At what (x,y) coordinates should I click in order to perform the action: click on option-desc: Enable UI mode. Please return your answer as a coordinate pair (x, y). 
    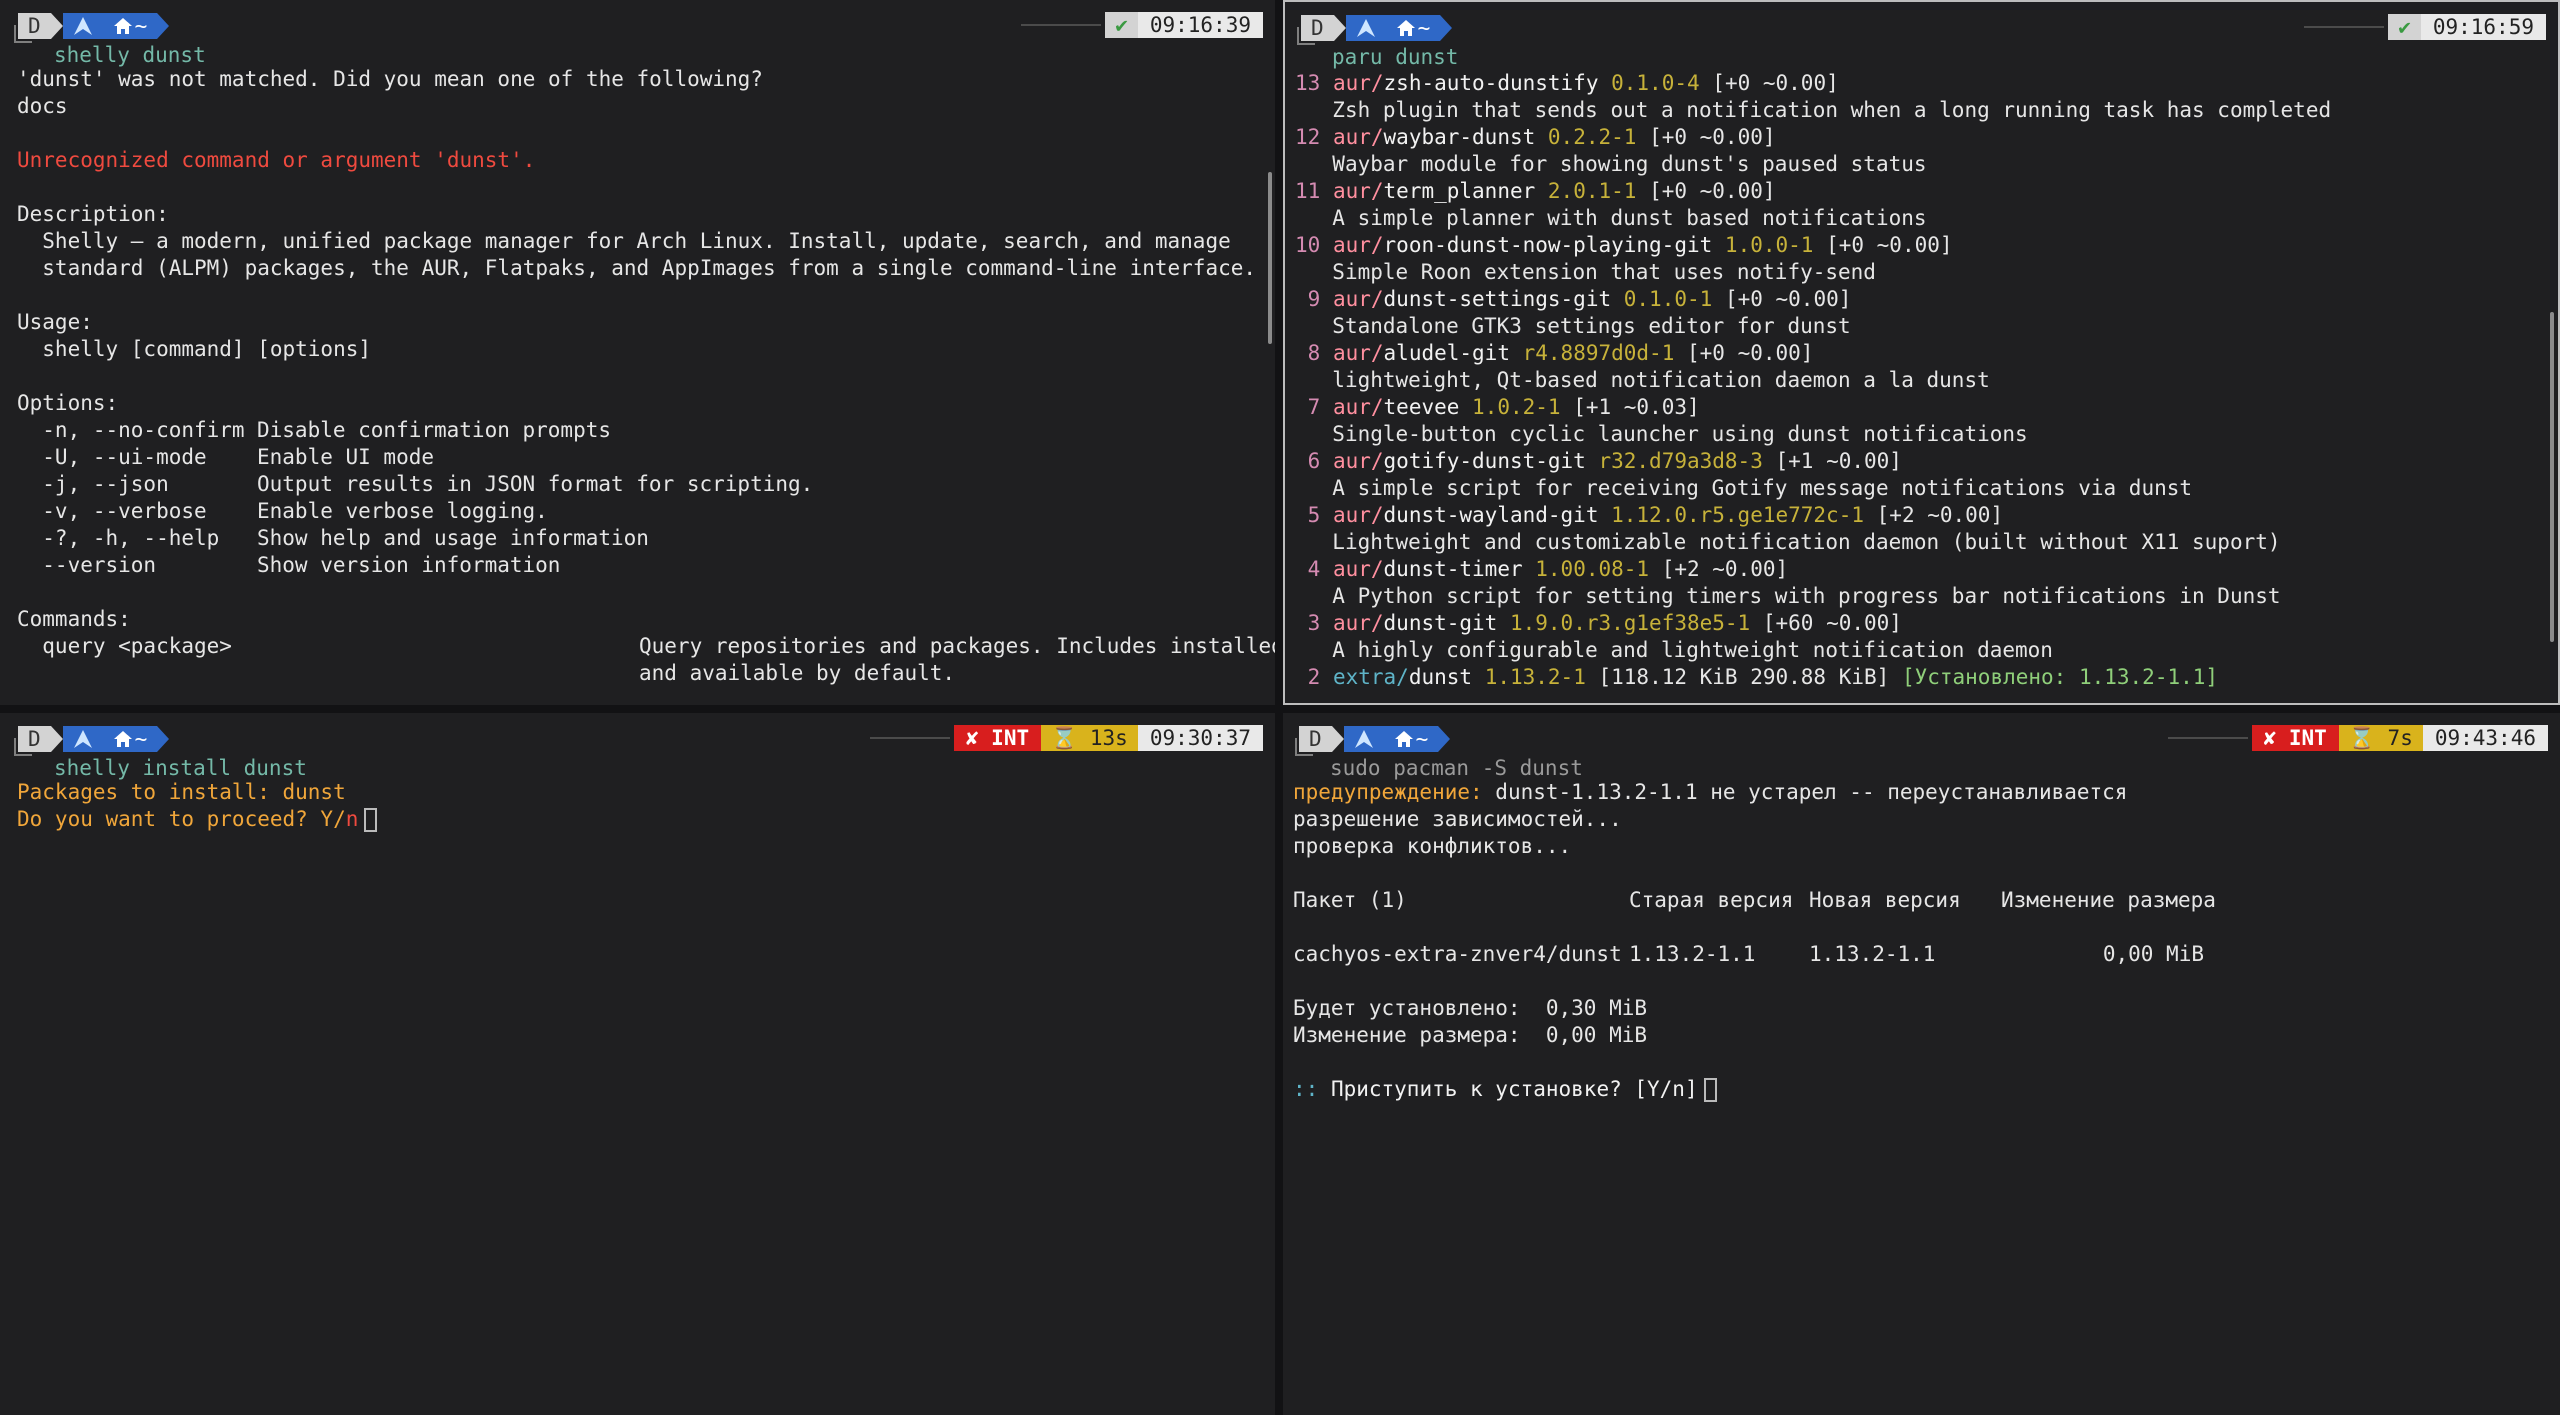
    Looking at the image, I should click on (346, 457).